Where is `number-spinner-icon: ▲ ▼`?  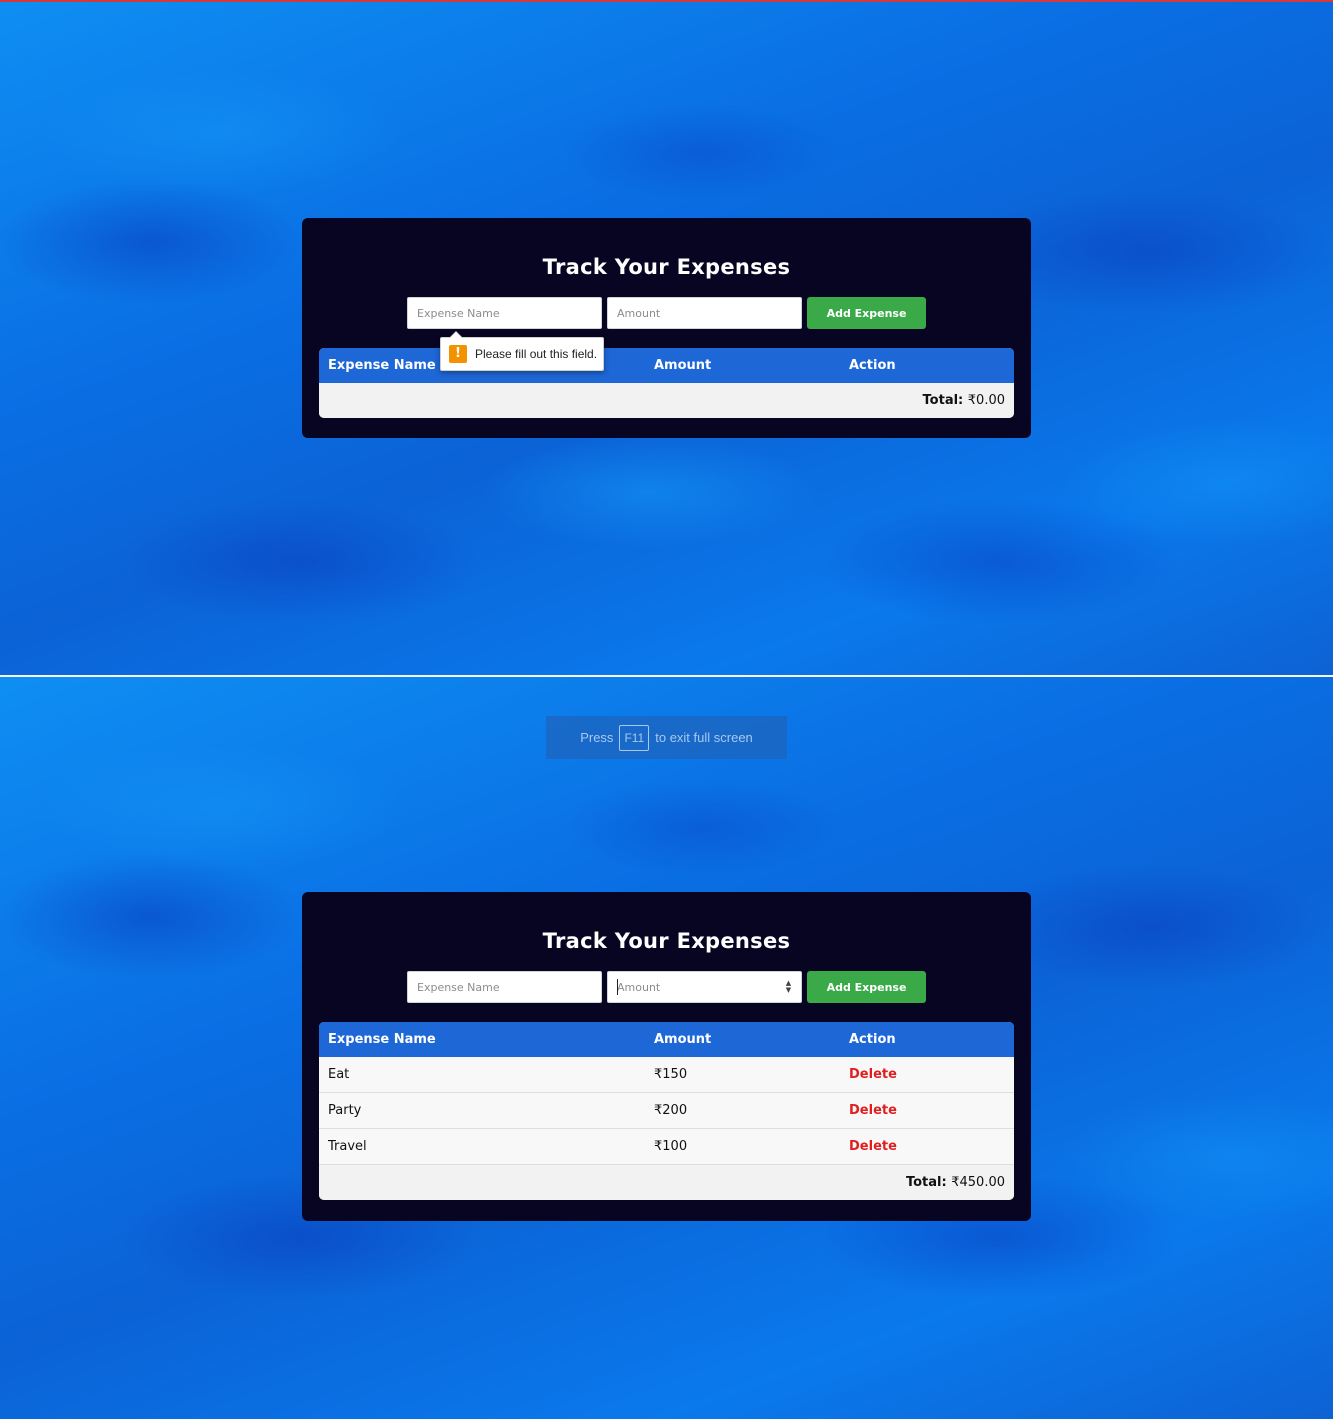 number-spinner-icon: ▲ ▼ is located at coordinates (788, 987).